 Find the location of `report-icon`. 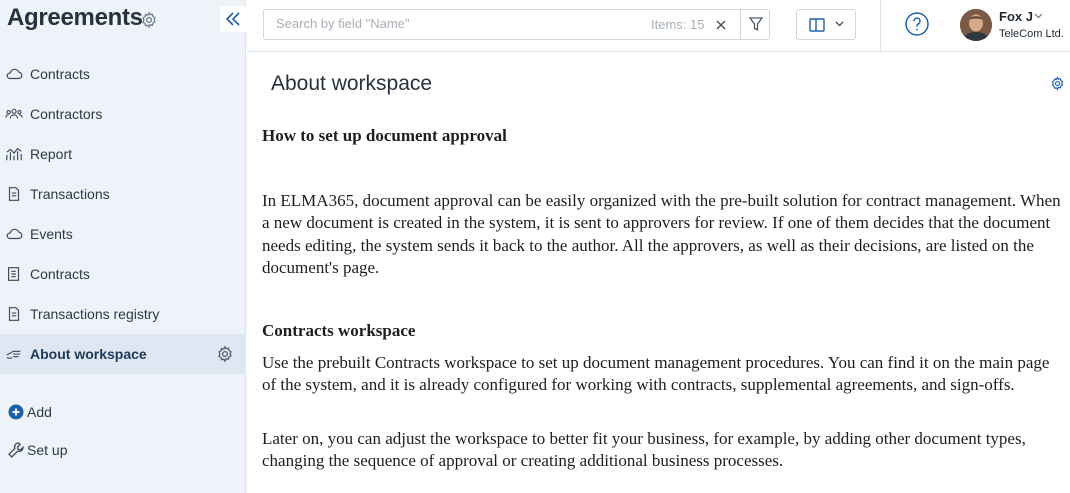

report-icon is located at coordinates (14, 154).